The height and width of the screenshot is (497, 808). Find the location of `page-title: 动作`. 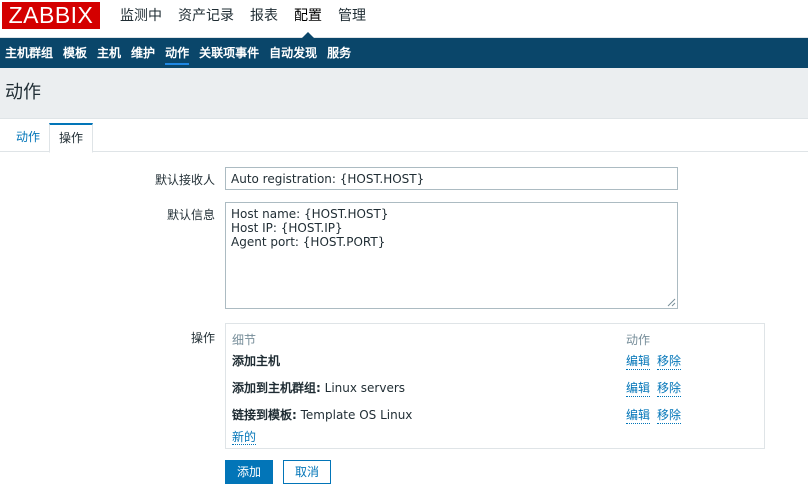

page-title: 动作 is located at coordinates (23, 92).